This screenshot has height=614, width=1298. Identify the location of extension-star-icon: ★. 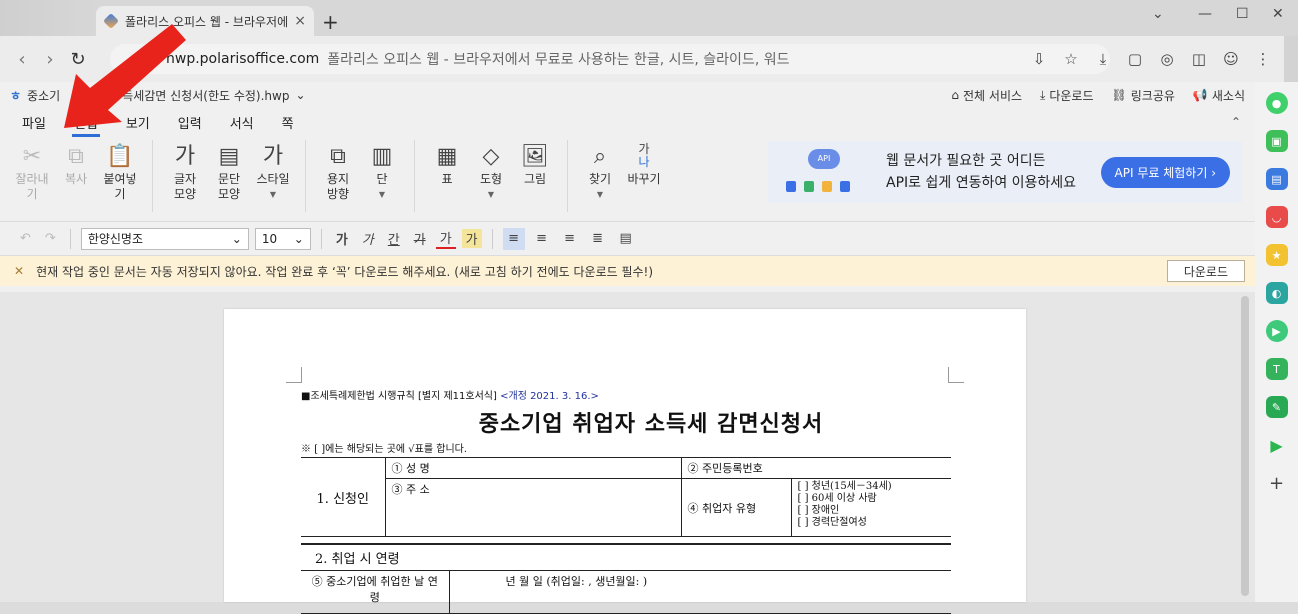
(1276, 255).